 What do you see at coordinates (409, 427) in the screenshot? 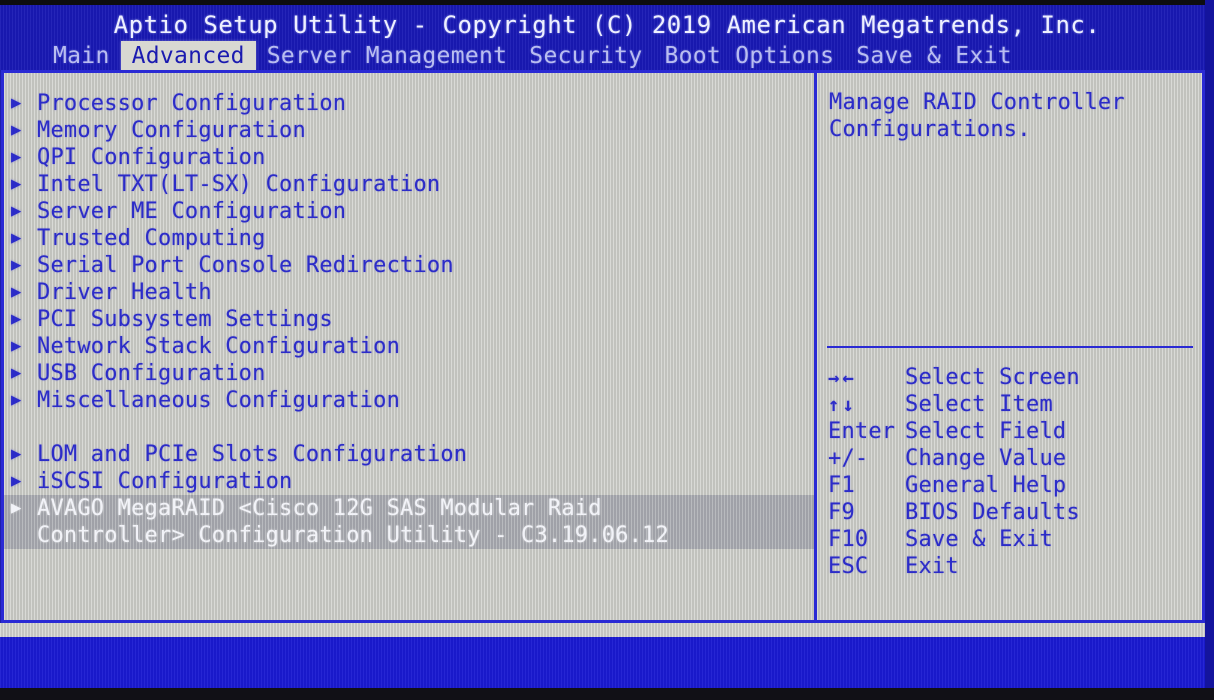
I see `menu-spacer` at bounding box center [409, 427].